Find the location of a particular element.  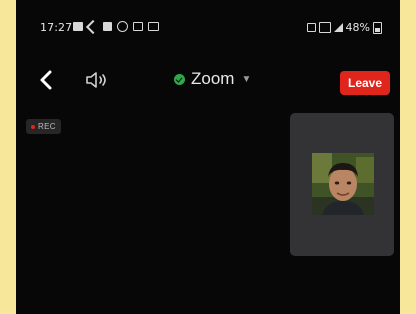

recording-badge: REC is located at coordinates (43, 126).